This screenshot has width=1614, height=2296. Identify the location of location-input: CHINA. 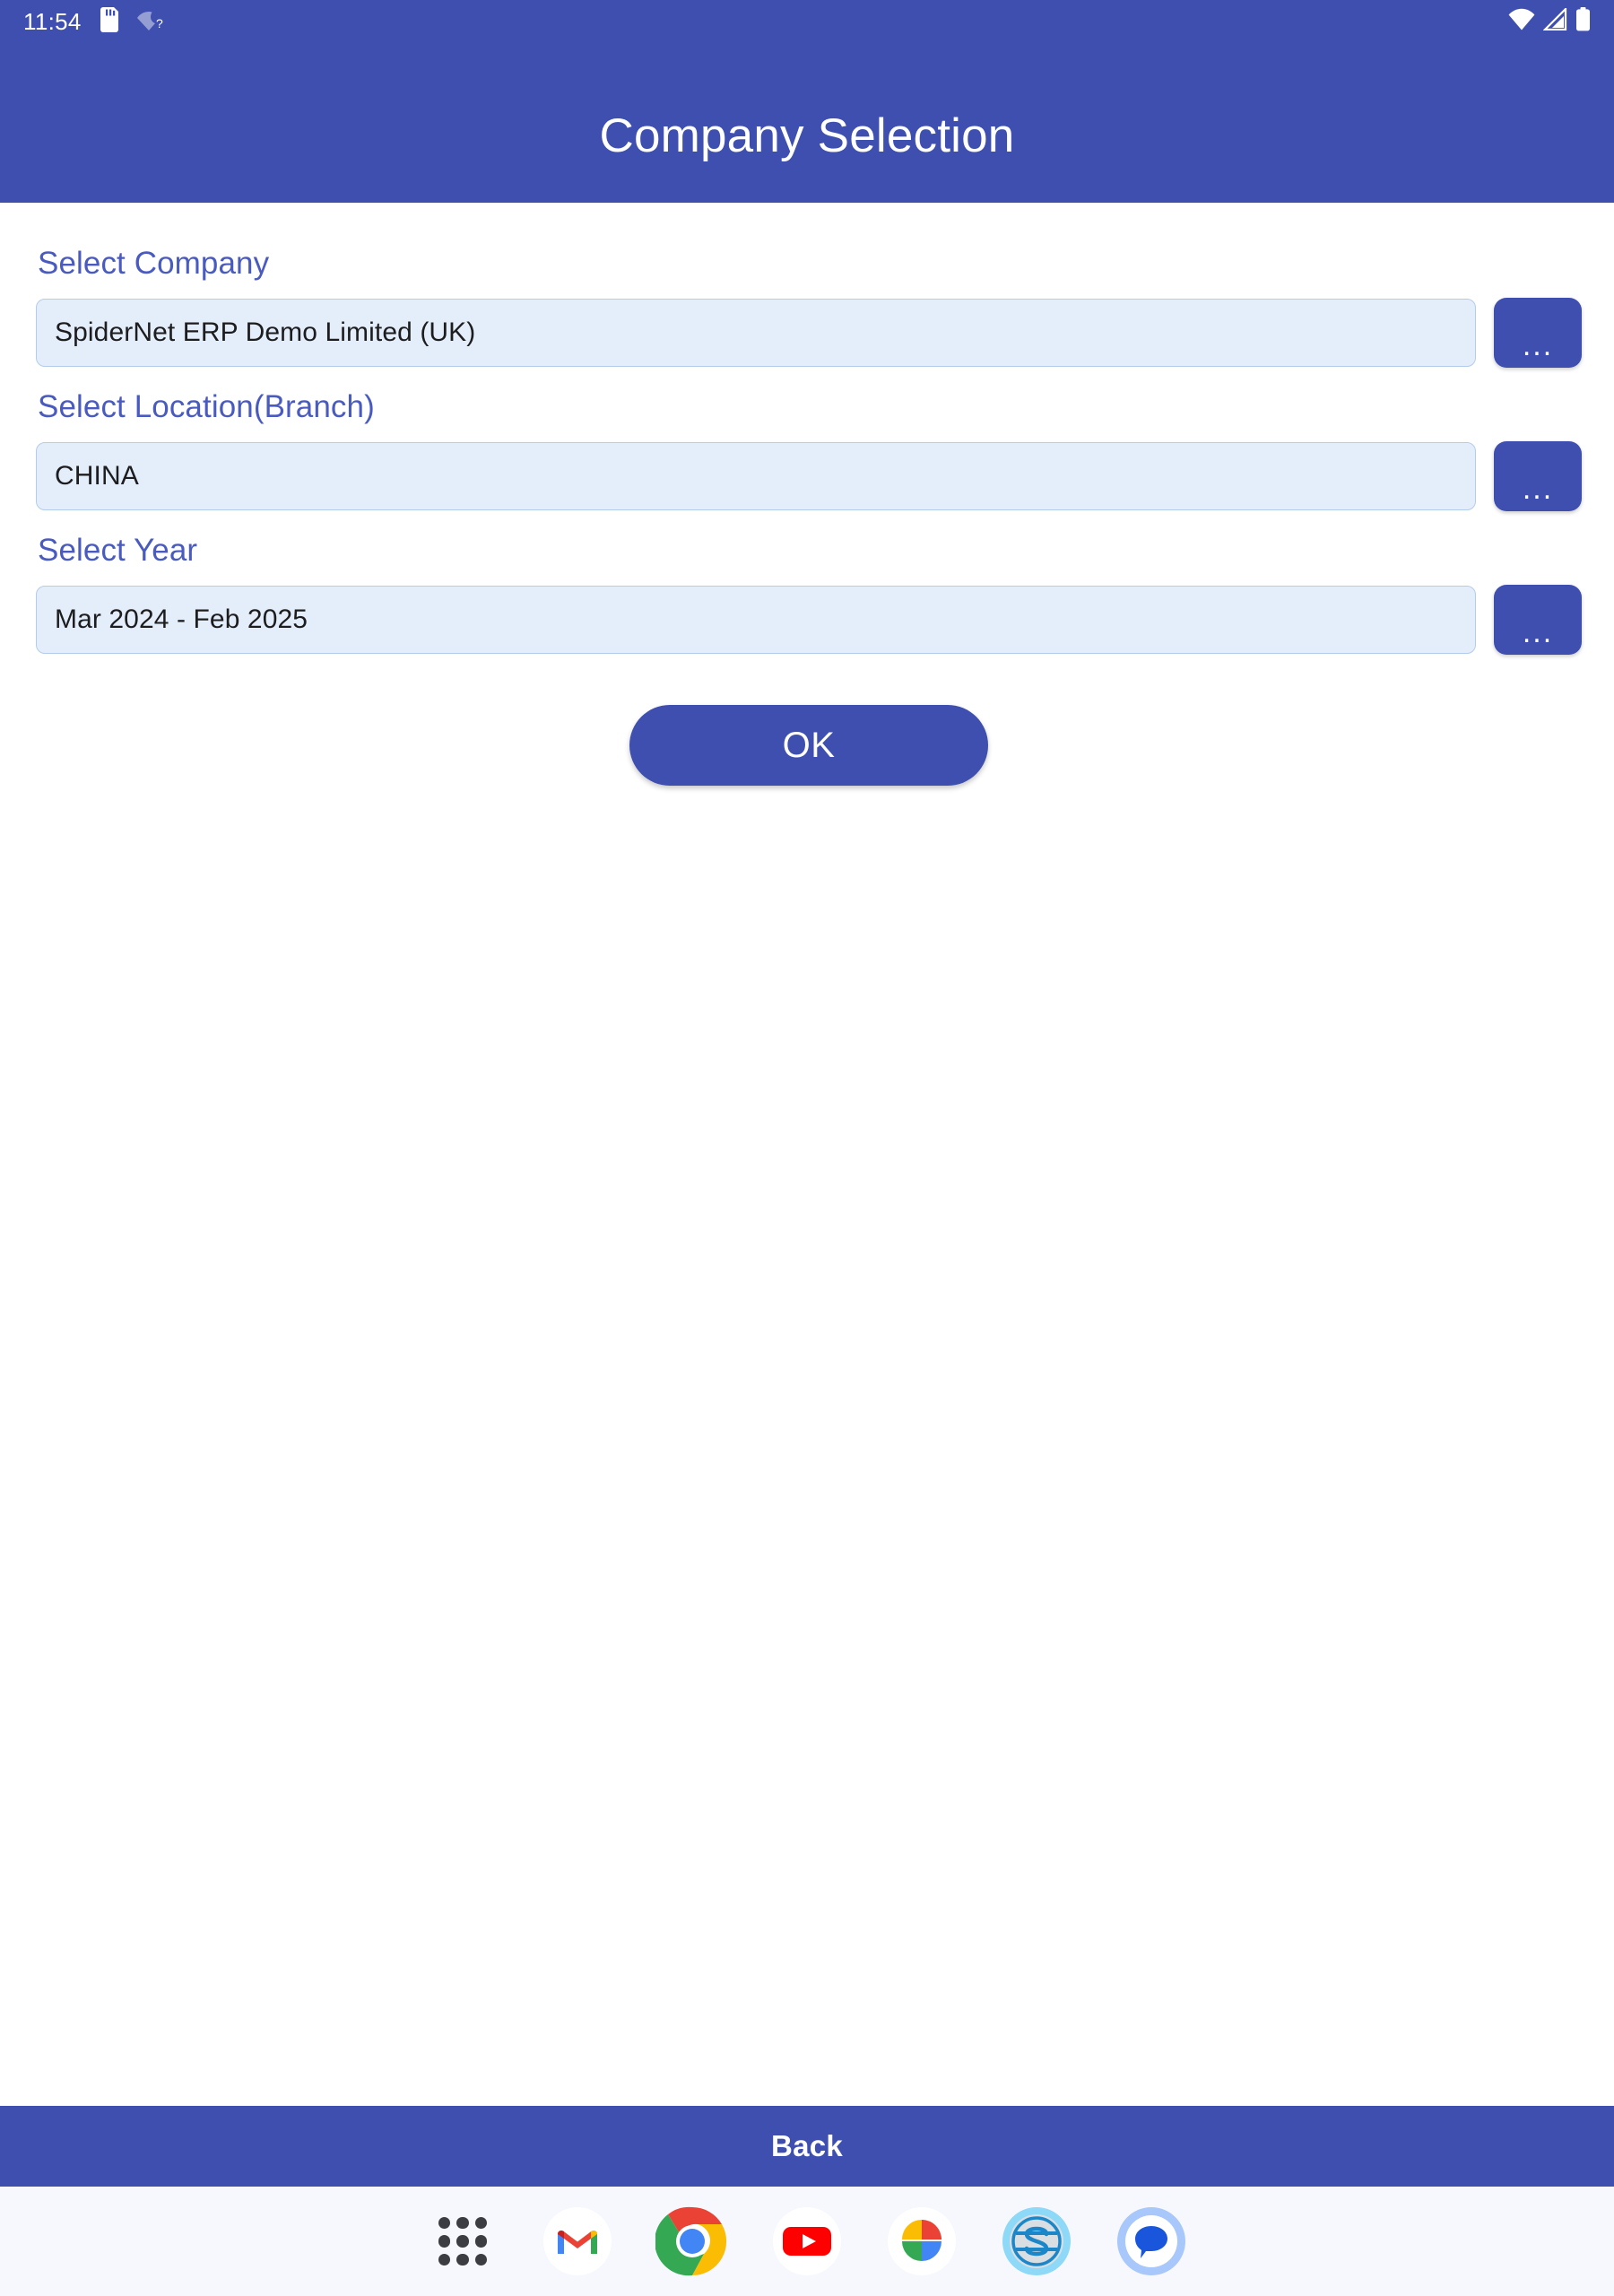
(756, 476).